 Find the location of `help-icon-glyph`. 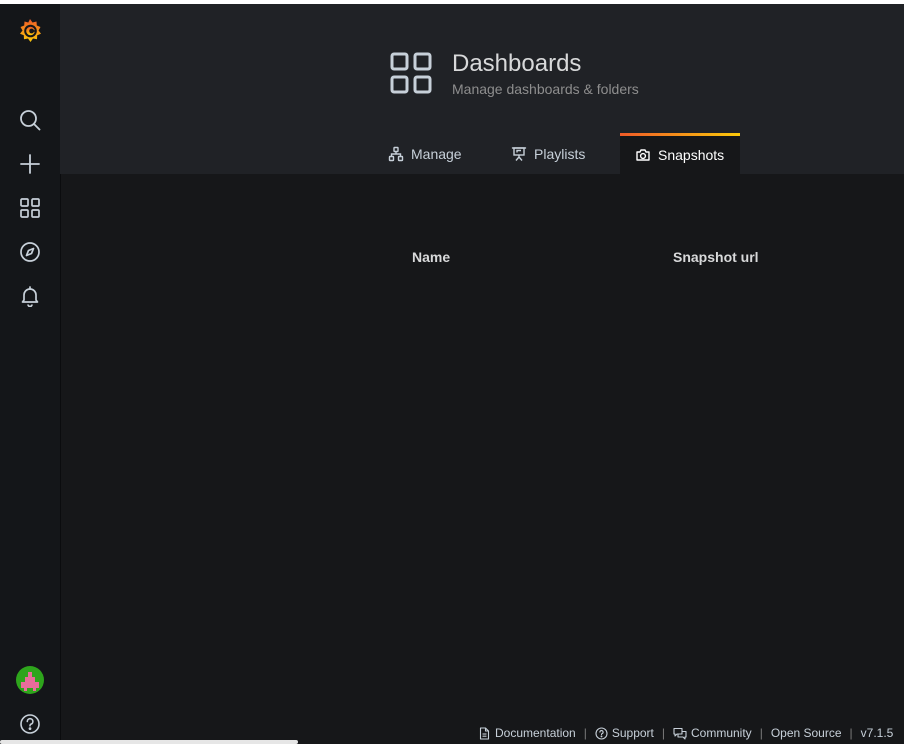

help-icon-glyph is located at coordinates (30, 724).